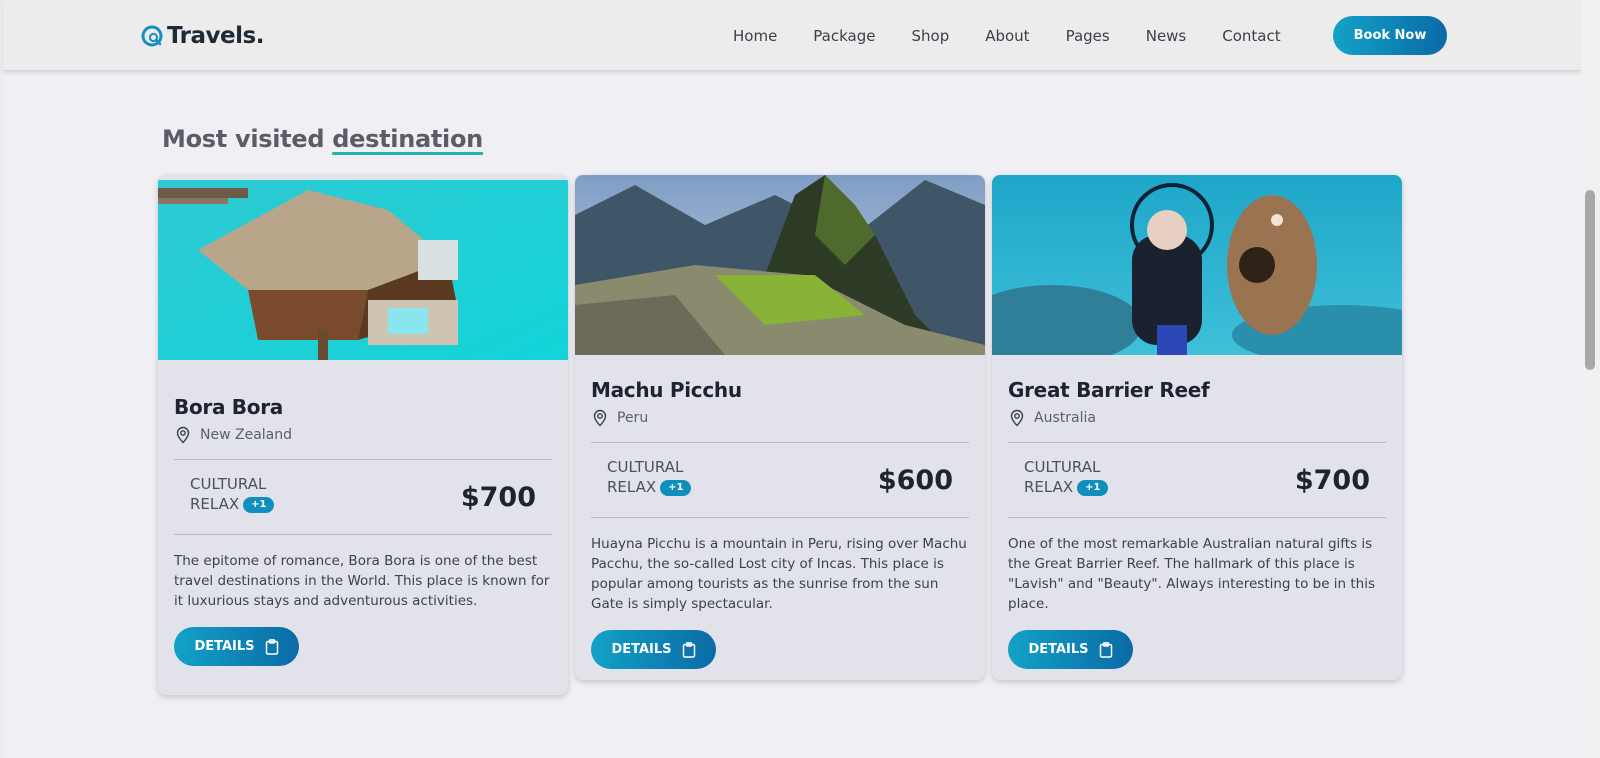  Describe the element at coordinates (228, 407) in the screenshot. I see `card-title: Bora Bora` at that location.